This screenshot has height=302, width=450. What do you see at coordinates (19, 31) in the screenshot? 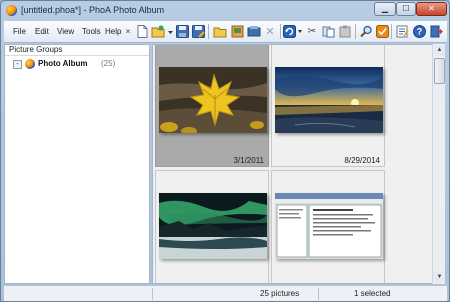
I see `menu-file: File` at bounding box center [19, 31].